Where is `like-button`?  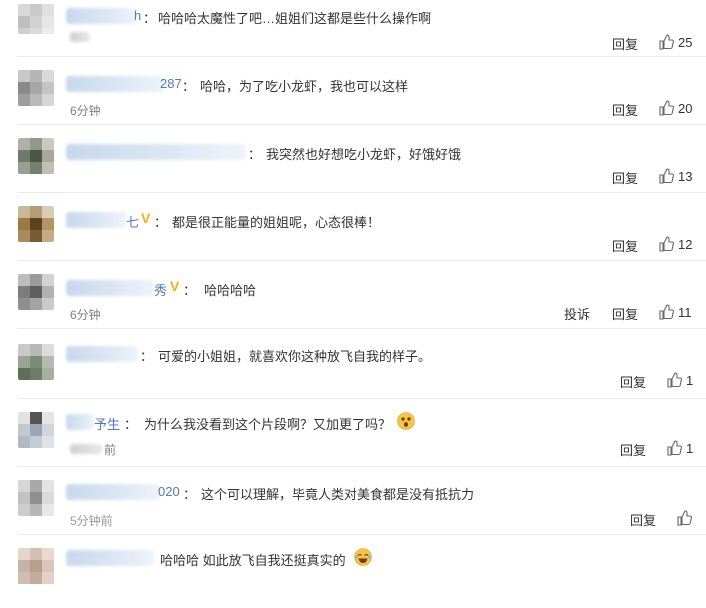 like-button is located at coordinates (686, 518).